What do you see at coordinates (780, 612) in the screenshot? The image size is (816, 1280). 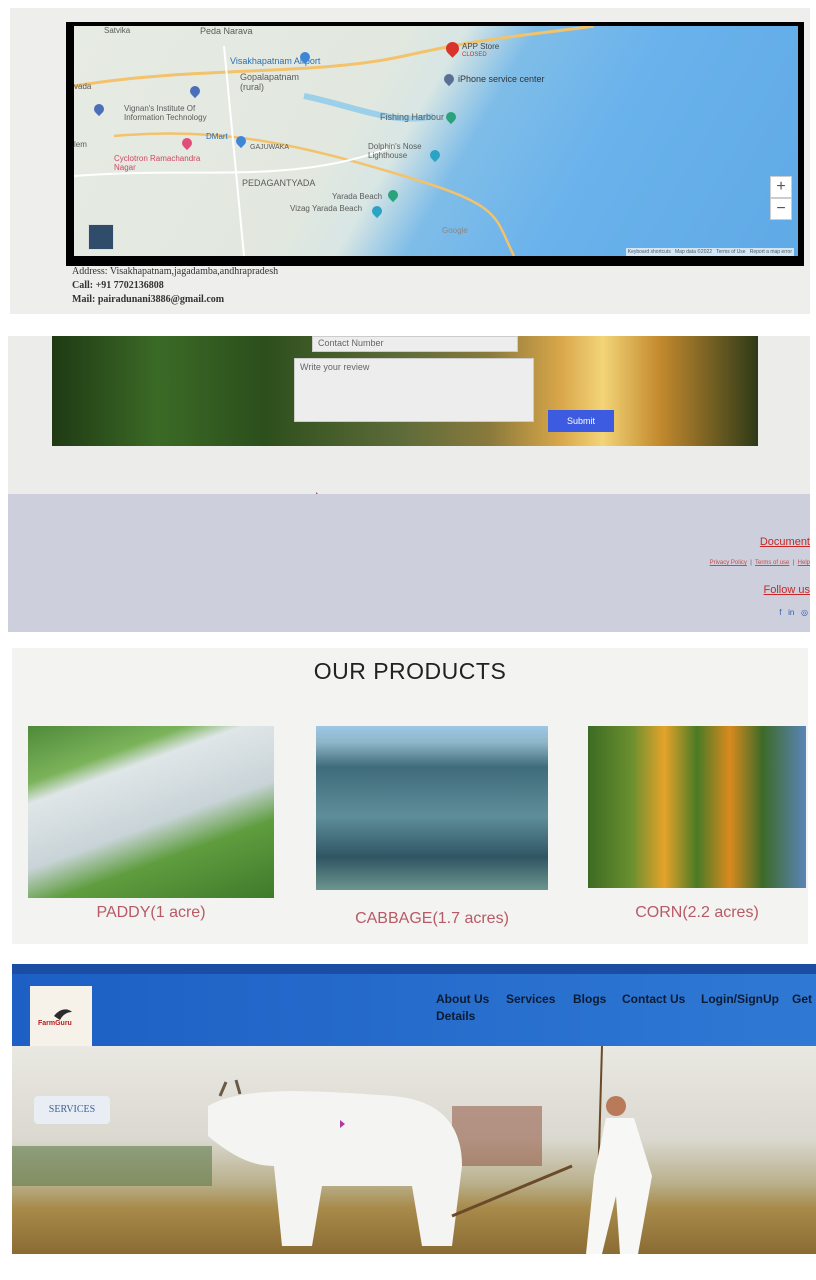 I see `facebook-icon: f` at bounding box center [780, 612].